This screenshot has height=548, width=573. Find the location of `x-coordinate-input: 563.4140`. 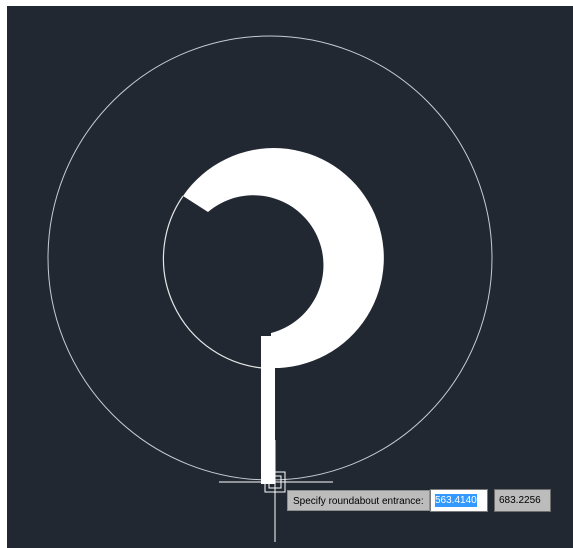

x-coordinate-input: 563.4140 is located at coordinates (459, 500).